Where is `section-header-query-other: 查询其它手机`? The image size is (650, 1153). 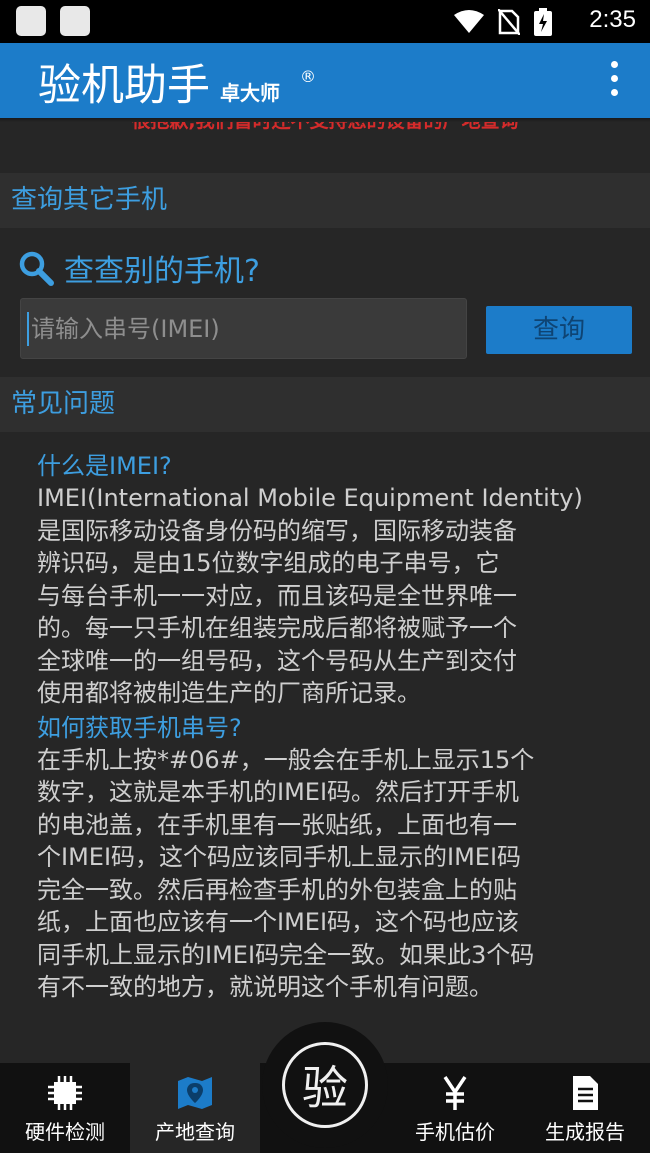 section-header-query-other: 查询其它手机 is located at coordinates (325, 200).